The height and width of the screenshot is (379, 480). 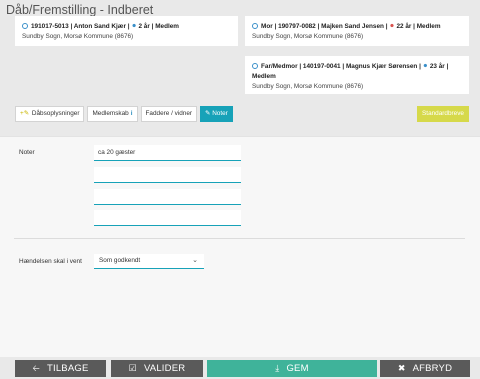 I want to click on child-cpr: 191017-5013, so click(x=50, y=26).